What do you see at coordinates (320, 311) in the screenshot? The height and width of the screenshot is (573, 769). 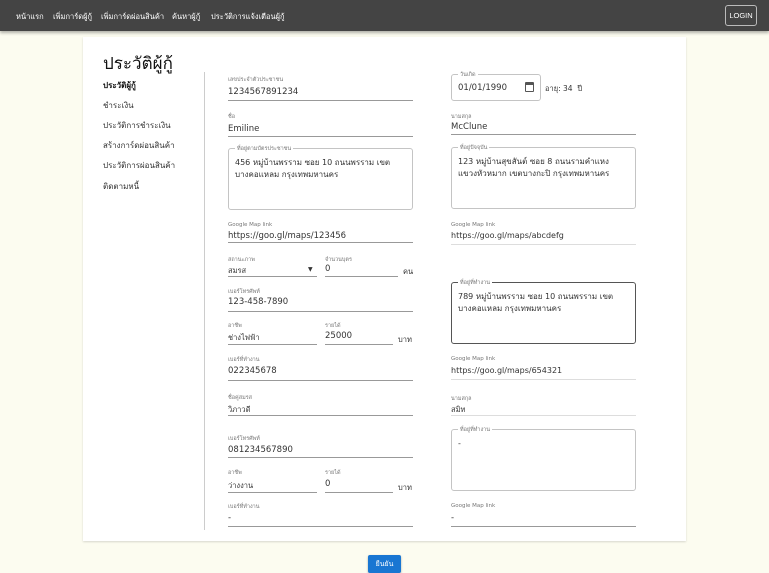 I see `phone-underline` at bounding box center [320, 311].